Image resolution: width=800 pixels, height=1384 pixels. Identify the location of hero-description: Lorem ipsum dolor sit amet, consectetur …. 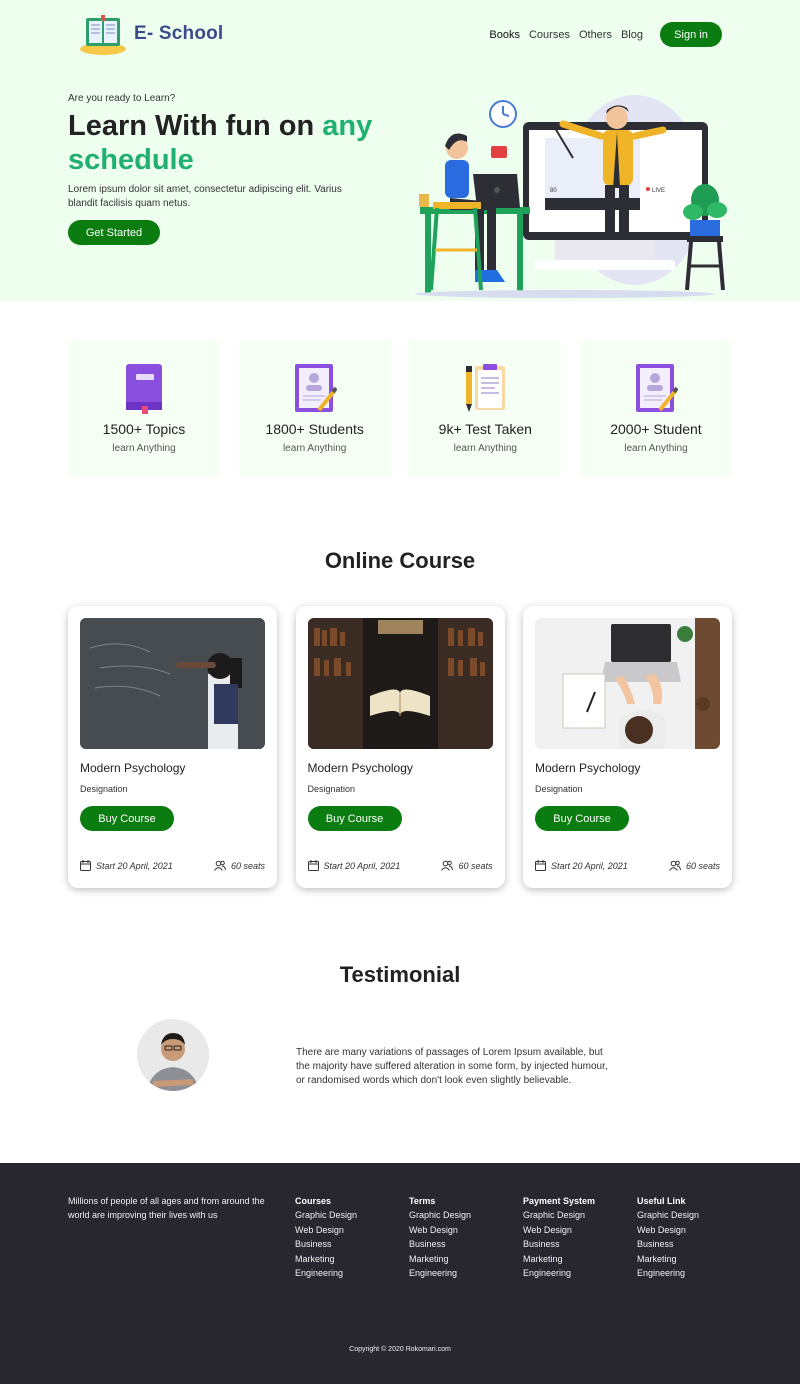
(205, 196).